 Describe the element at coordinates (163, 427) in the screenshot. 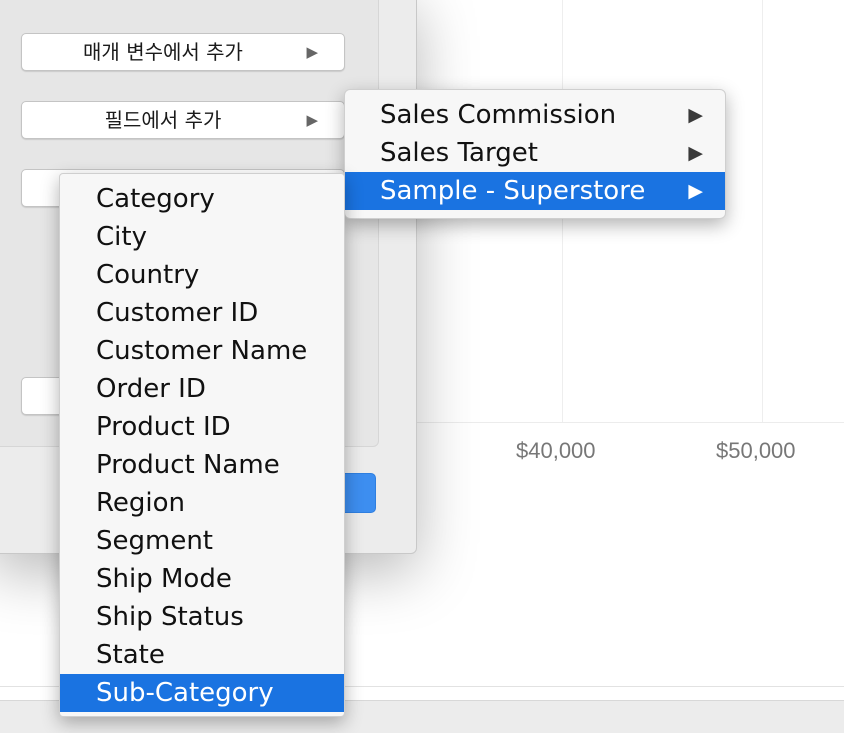

I see `menu-item-label: Product ID` at that location.